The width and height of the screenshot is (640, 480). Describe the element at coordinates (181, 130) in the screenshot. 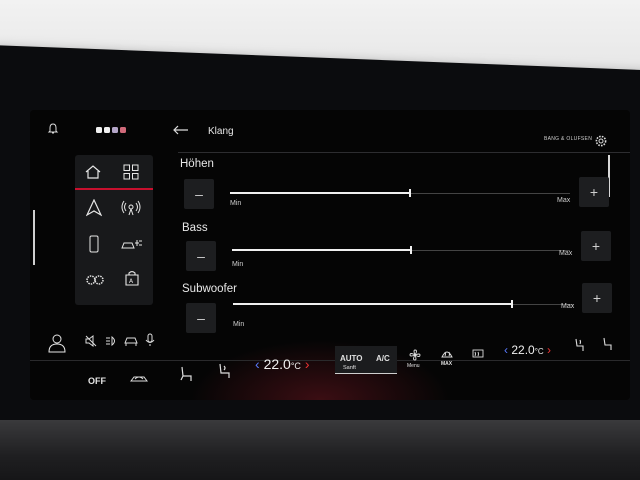

I see `back-icon` at that location.